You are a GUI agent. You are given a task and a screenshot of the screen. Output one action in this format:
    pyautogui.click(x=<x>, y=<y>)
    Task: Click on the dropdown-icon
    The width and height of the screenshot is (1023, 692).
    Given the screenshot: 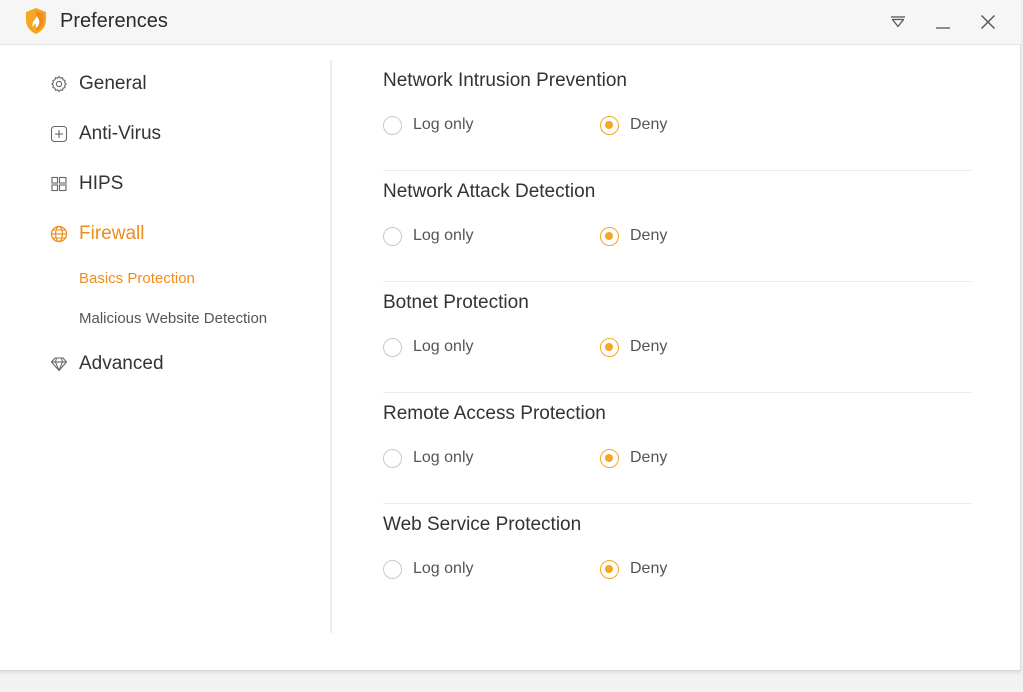 What is the action you would take?
    pyautogui.click(x=898, y=22)
    